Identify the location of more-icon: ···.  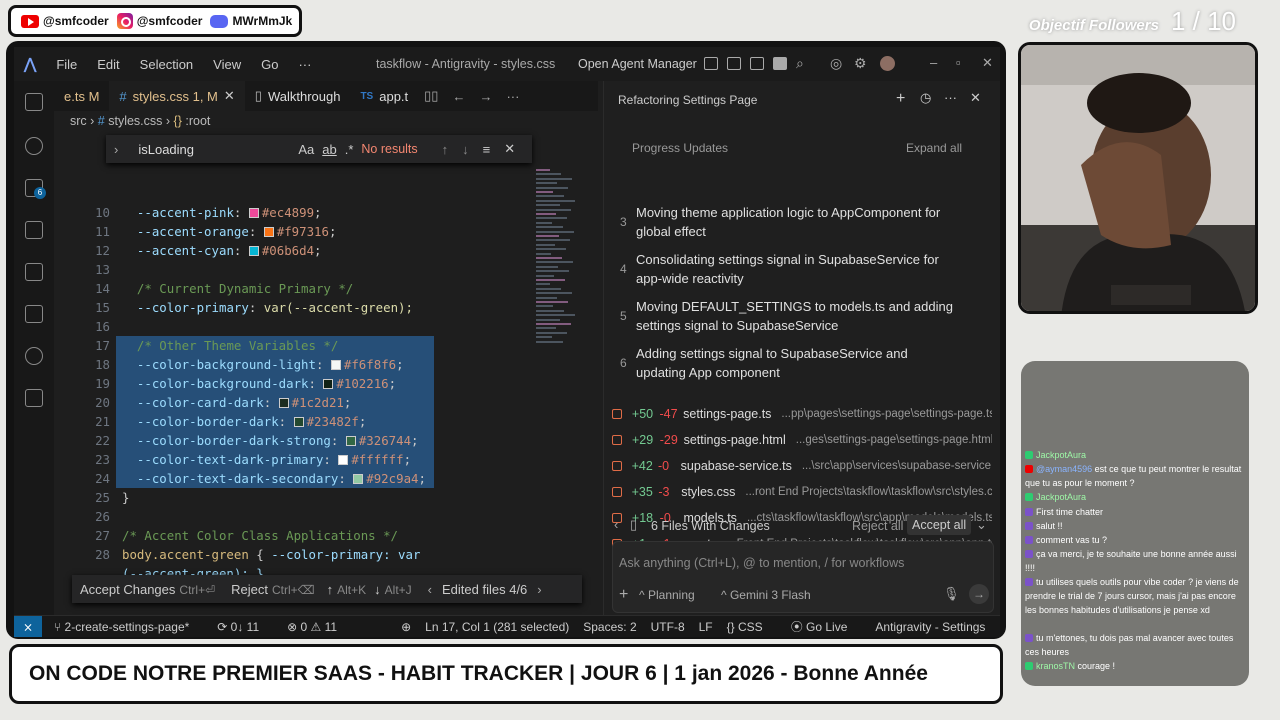
(950, 97).